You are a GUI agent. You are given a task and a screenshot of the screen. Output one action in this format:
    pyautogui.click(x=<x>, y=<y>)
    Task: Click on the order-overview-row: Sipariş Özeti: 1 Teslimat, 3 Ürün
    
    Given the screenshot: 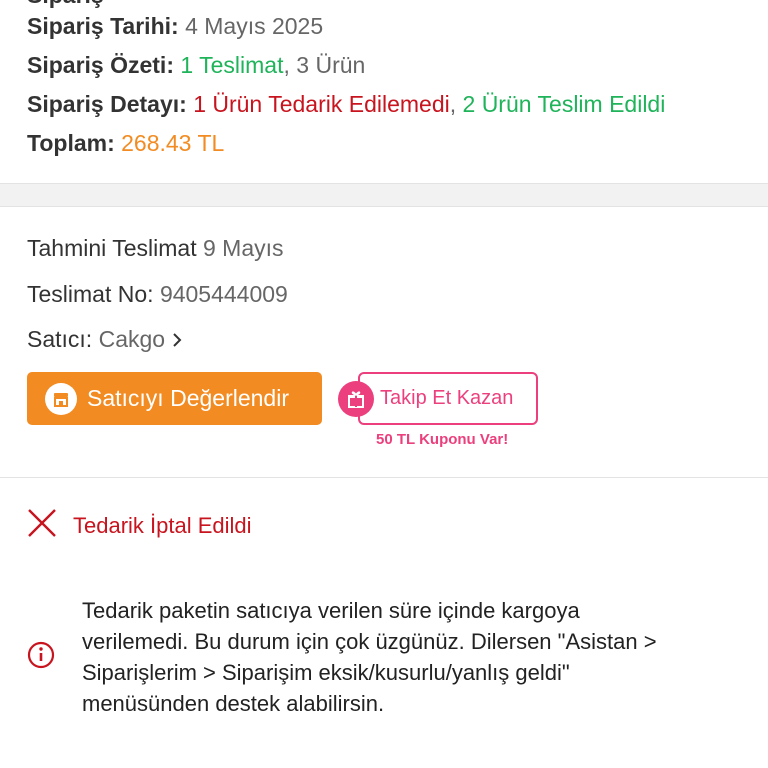 What is the action you would take?
    pyautogui.click(x=196, y=65)
    